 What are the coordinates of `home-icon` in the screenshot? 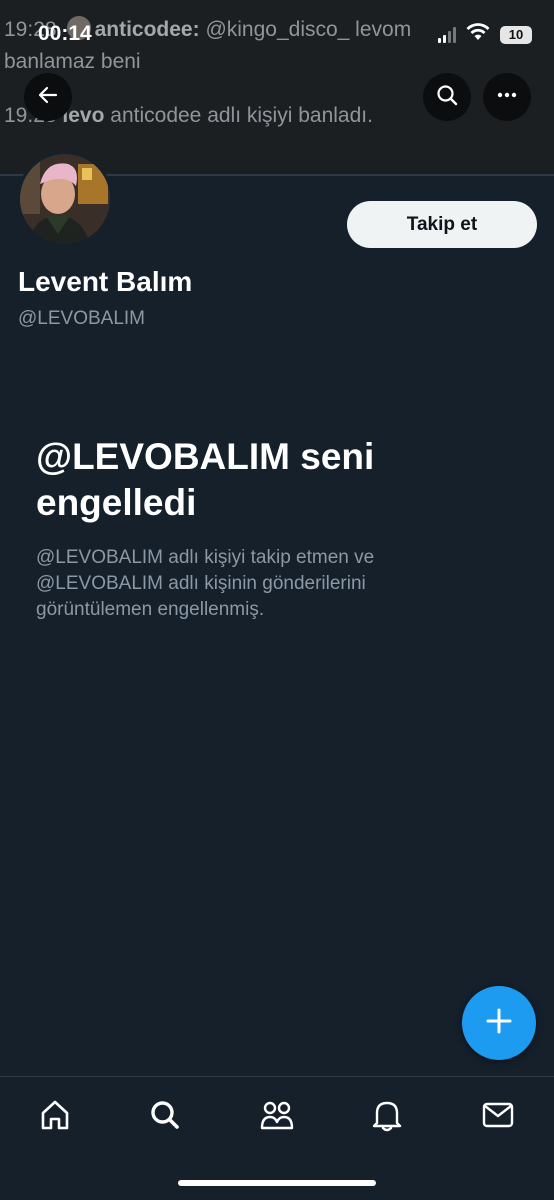 It's located at (55, 1117).